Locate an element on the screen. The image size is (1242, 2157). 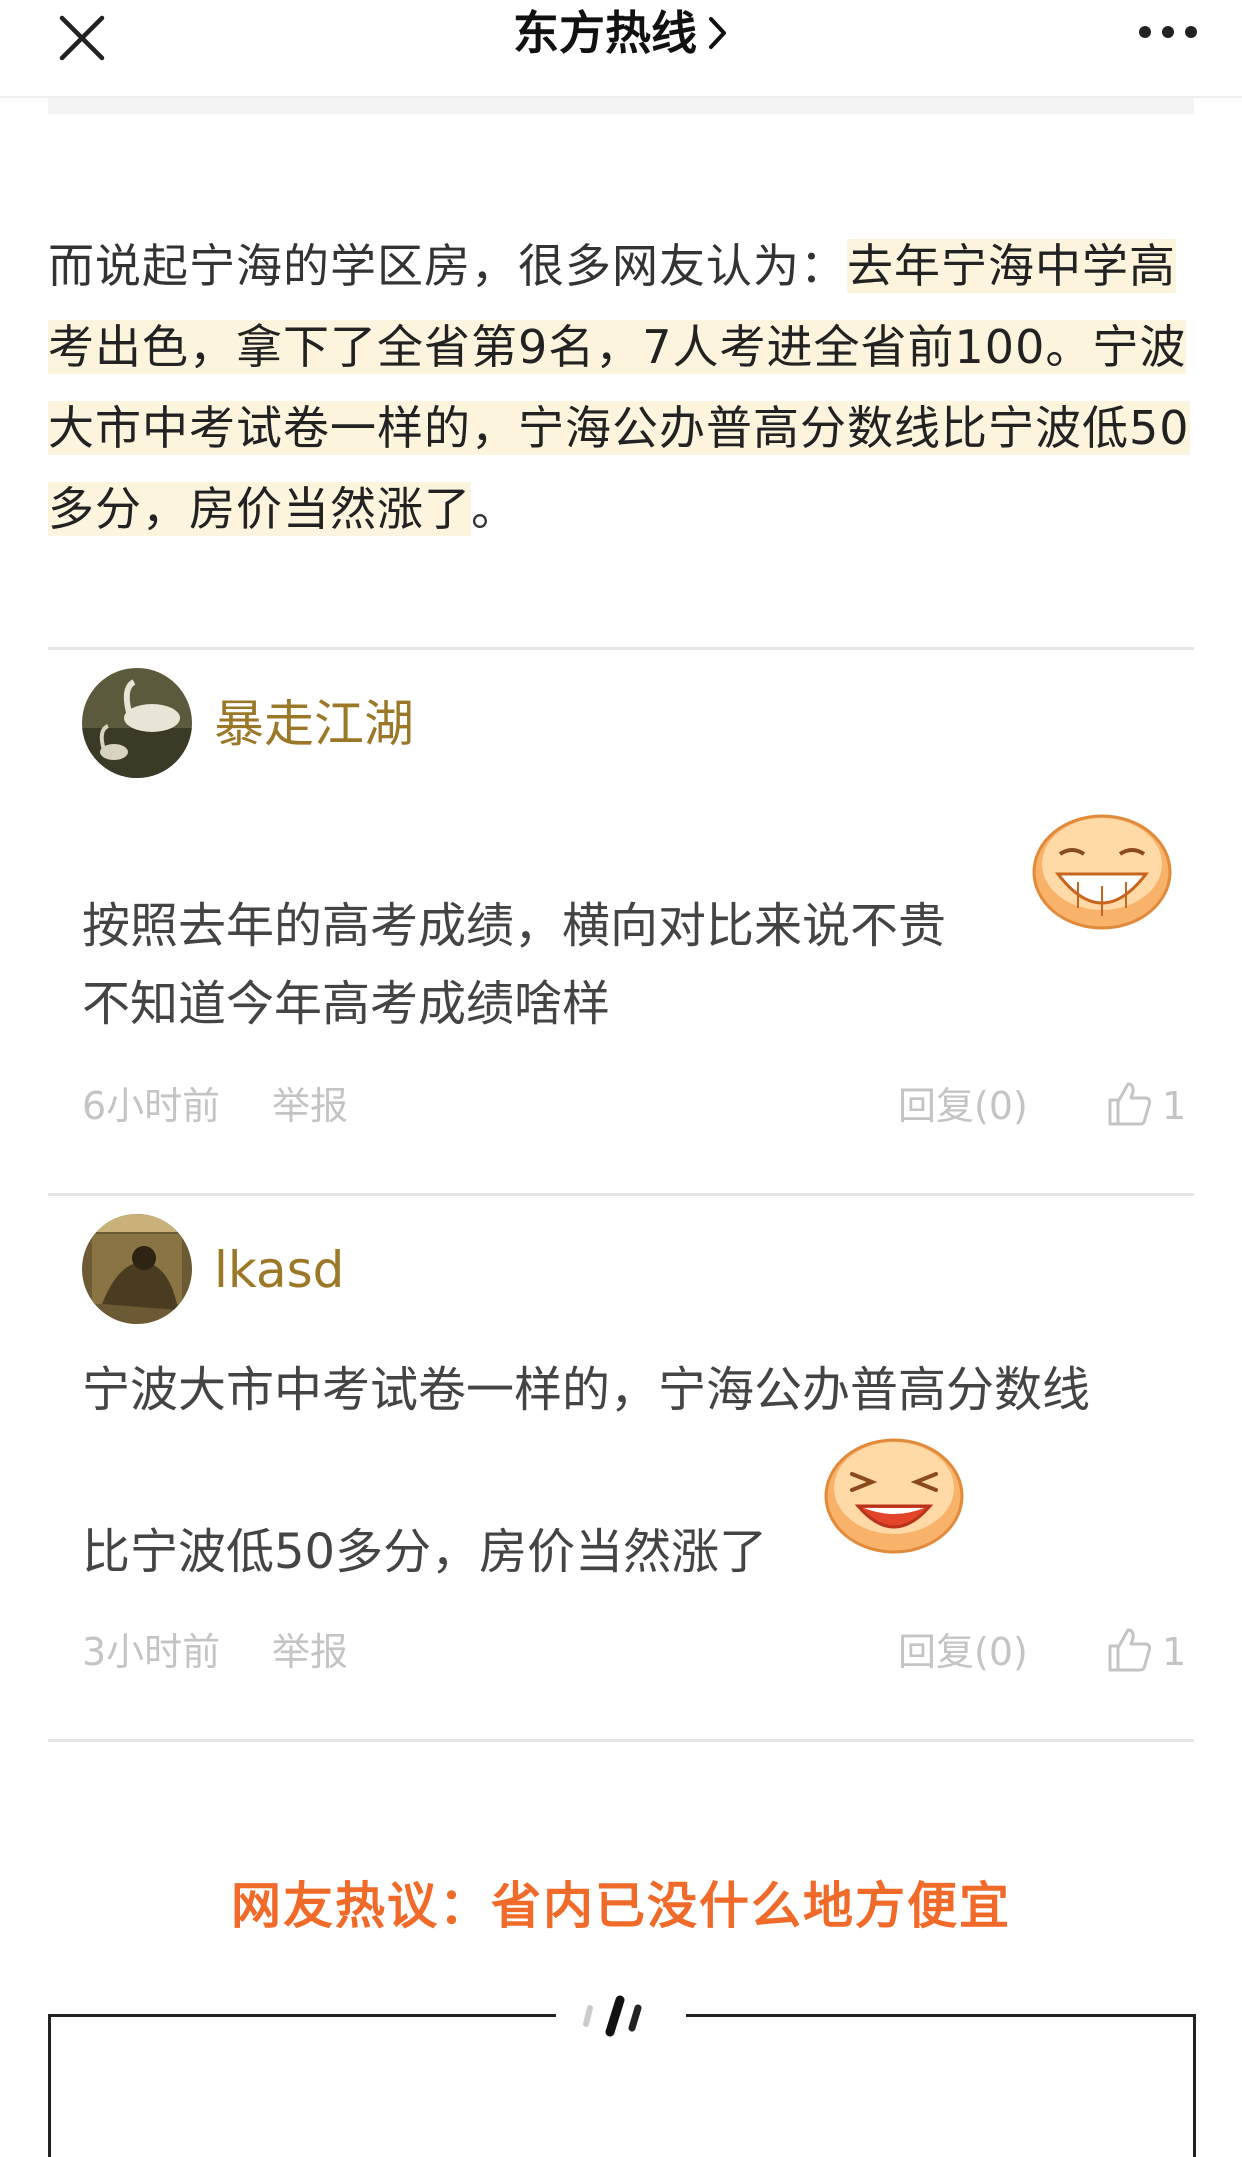
content-top-strip is located at coordinates (621, 106).